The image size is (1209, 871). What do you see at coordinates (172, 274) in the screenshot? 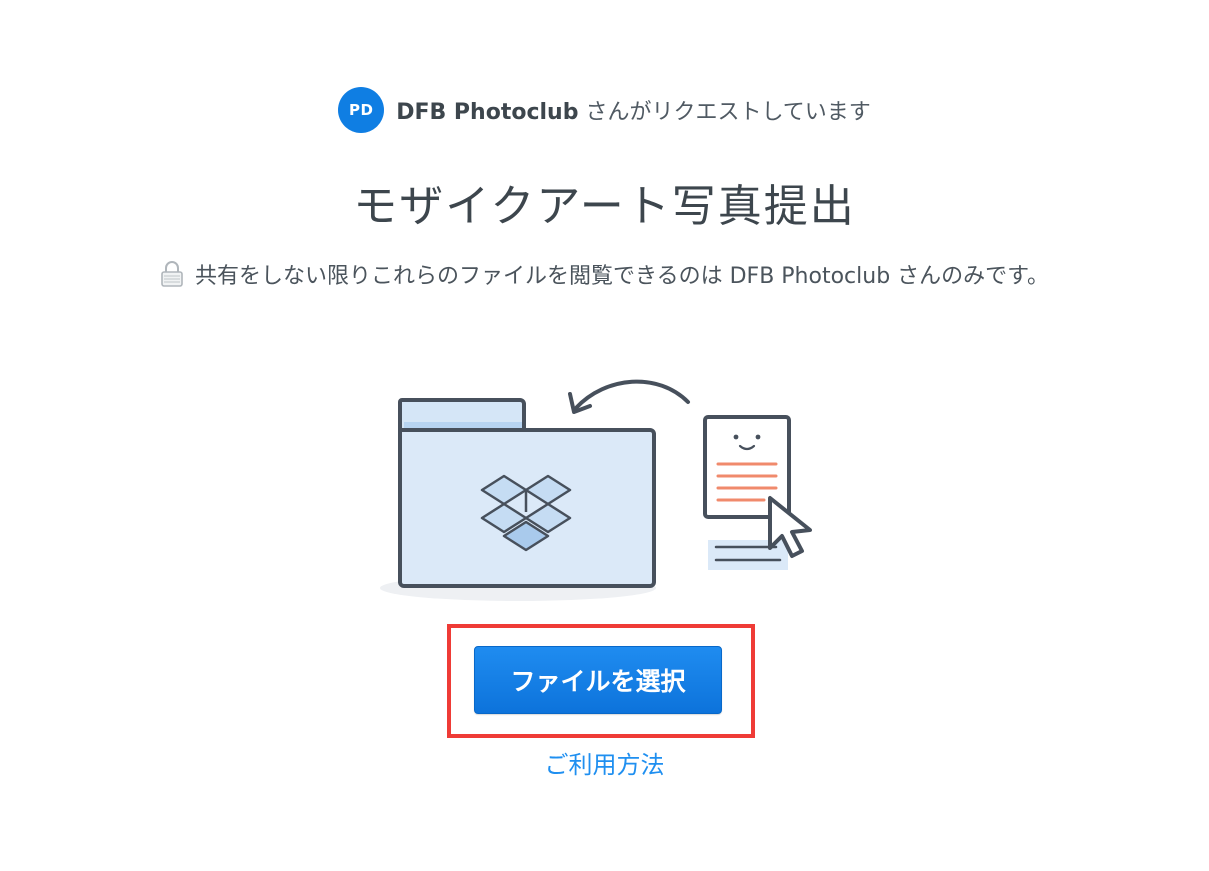
I see `lock-icon` at bounding box center [172, 274].